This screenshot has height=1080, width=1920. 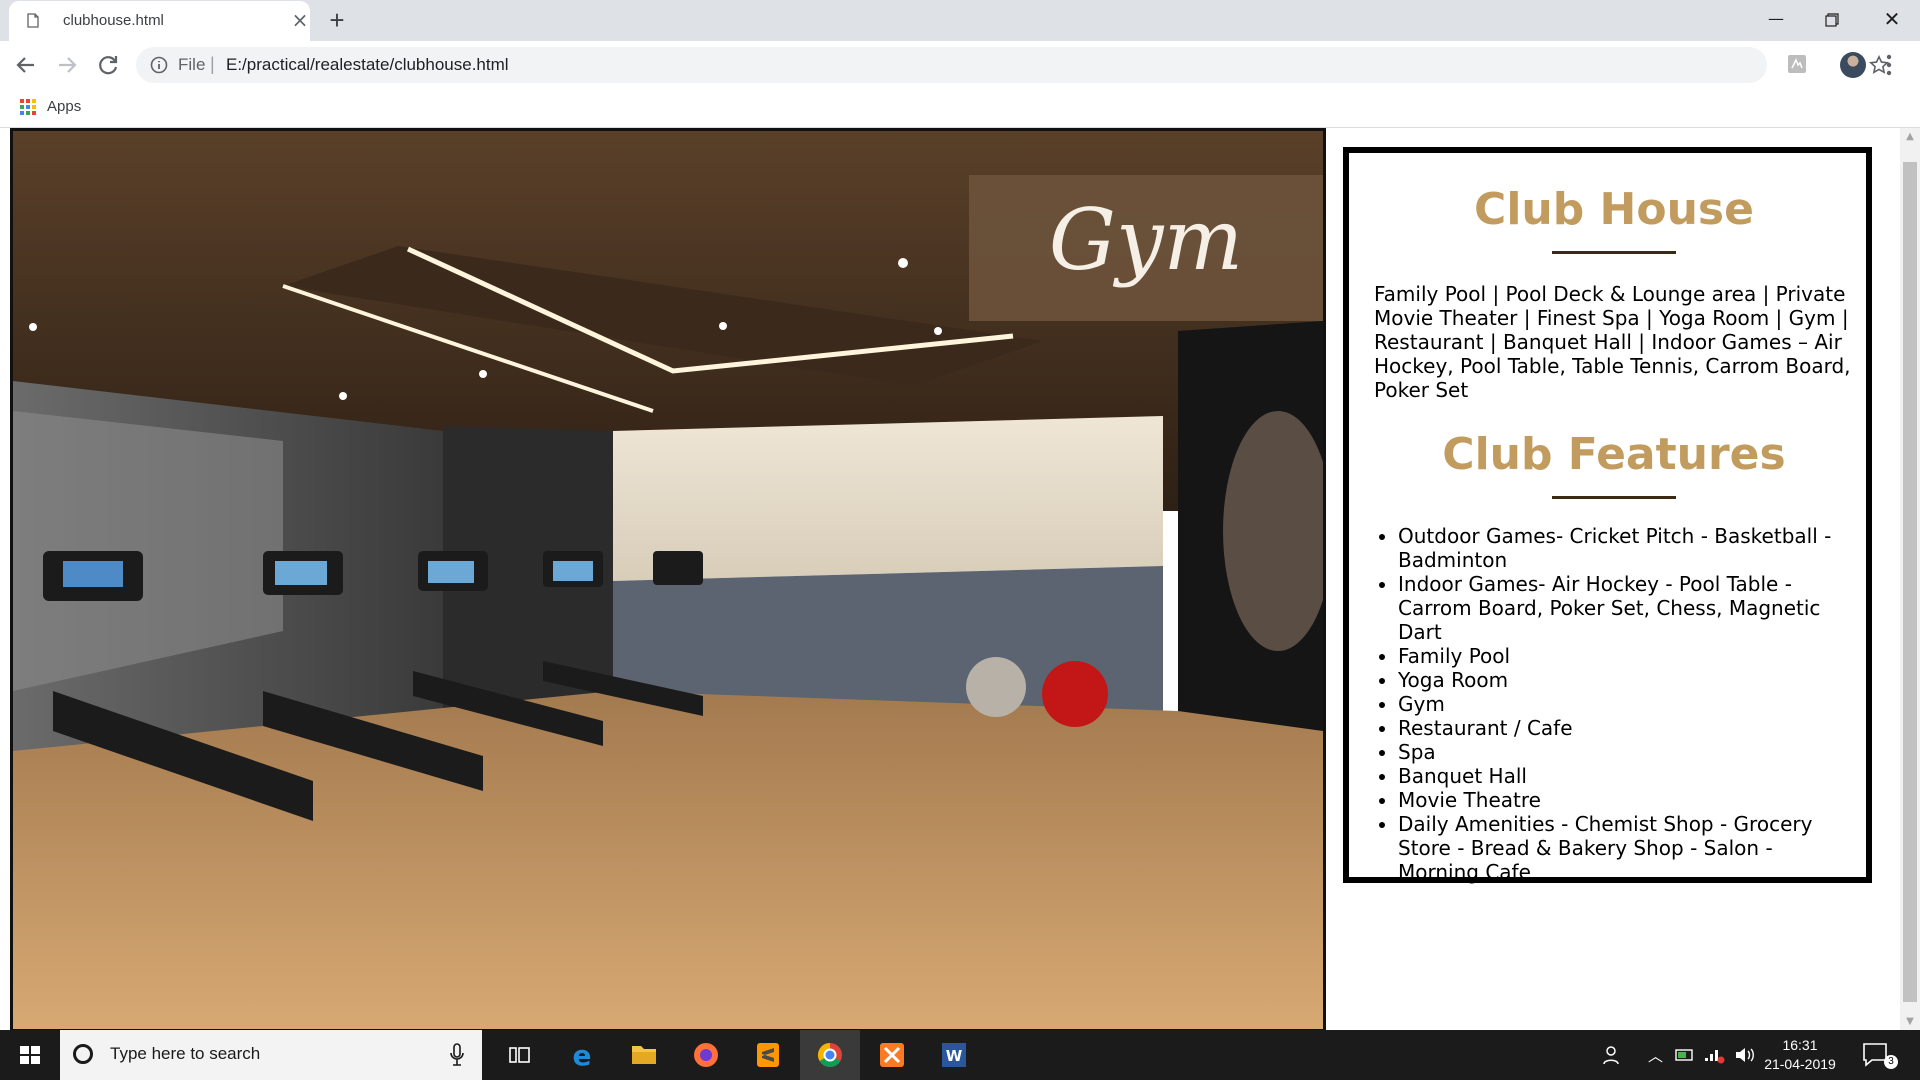 What do you see at coordinates (768, 1055) in the screenshot?
I see `sublime-text-icon` at bounding box center [768, 1055].